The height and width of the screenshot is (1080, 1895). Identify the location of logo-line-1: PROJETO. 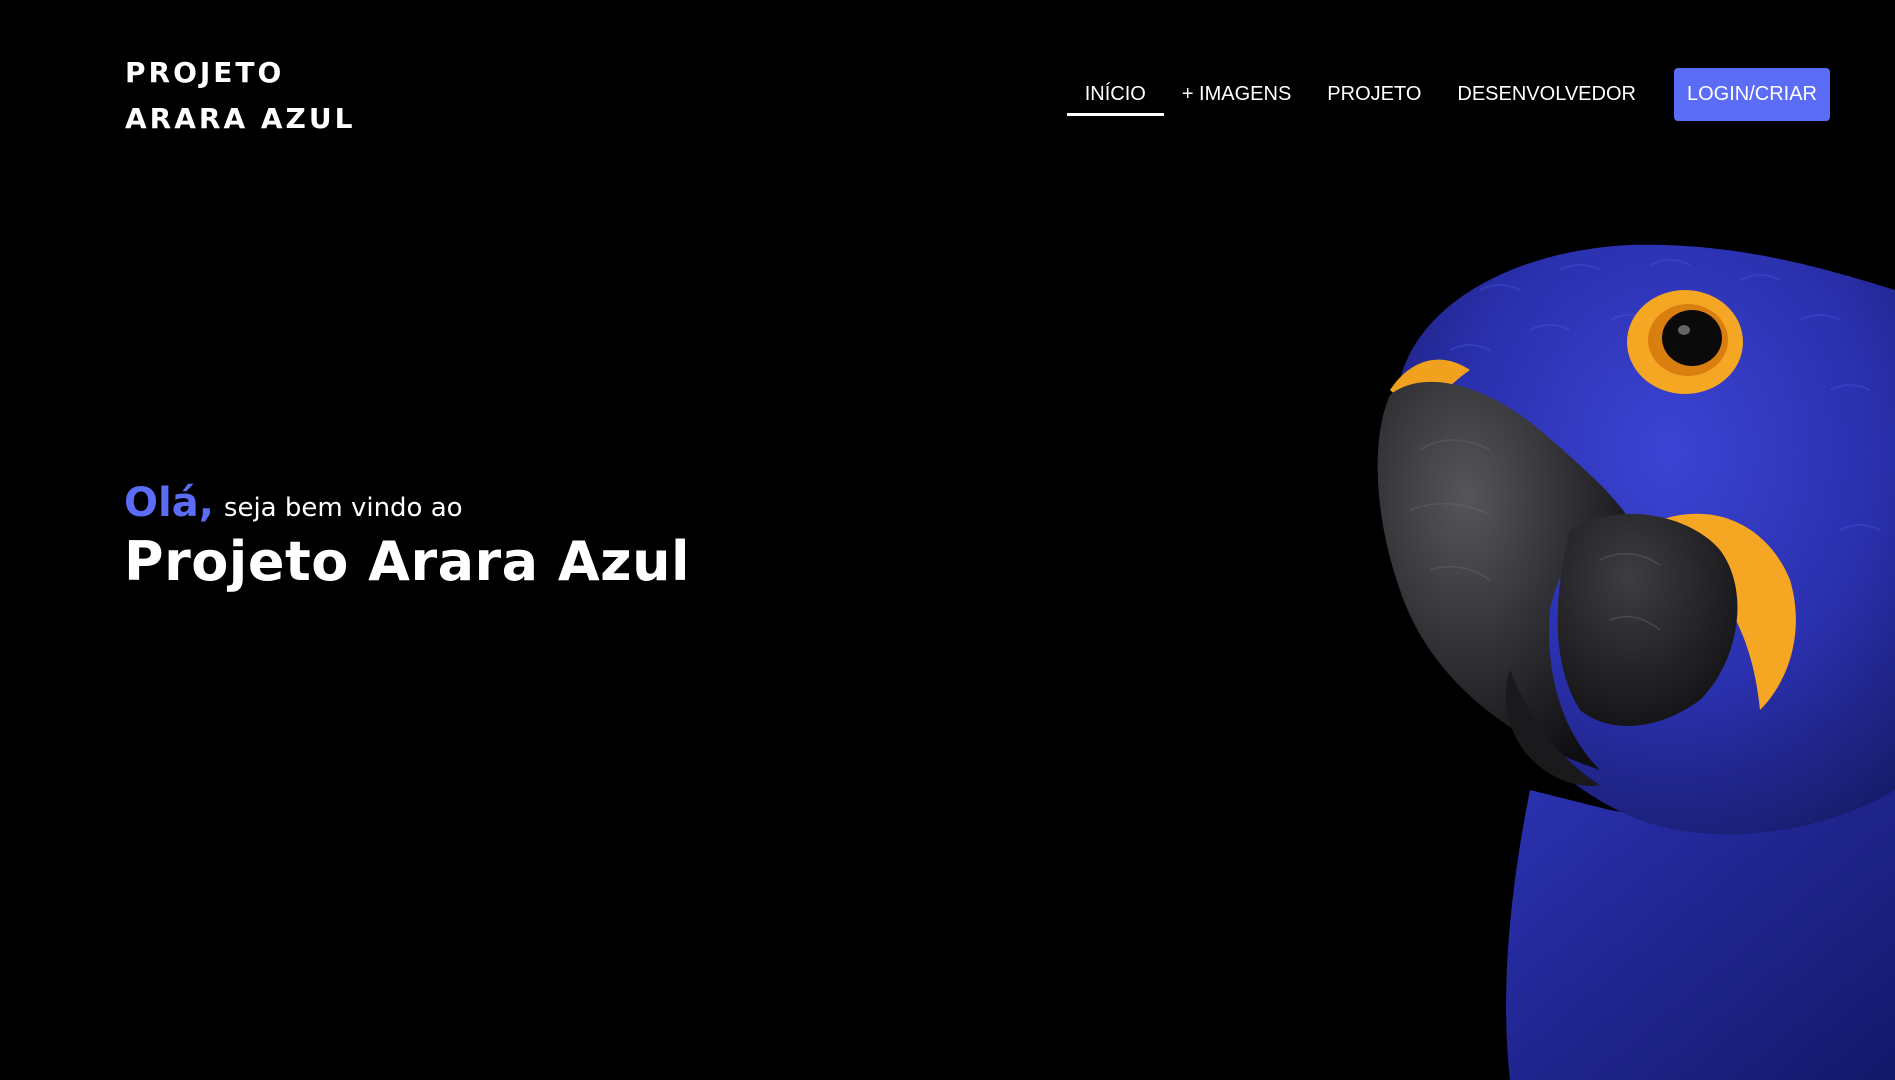
(205, 72).